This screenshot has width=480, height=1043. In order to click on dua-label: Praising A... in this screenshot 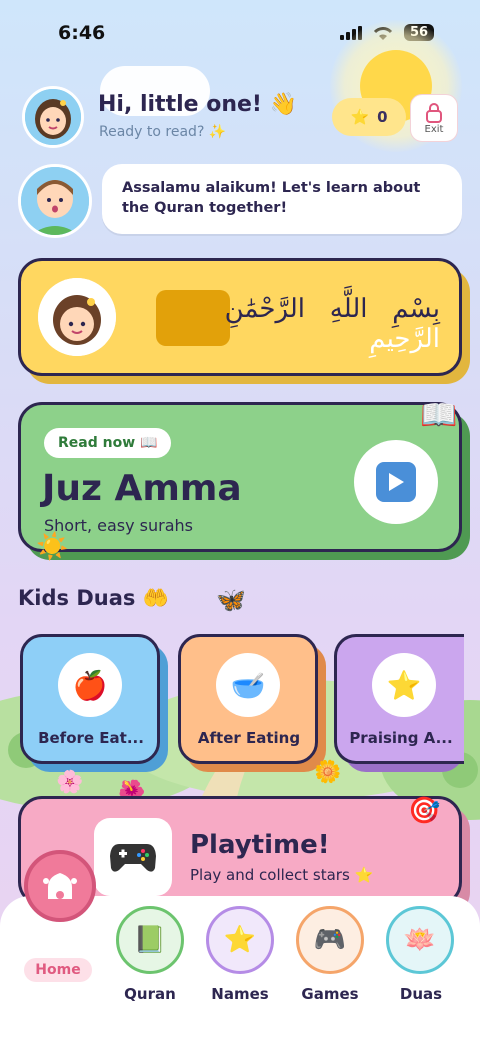, I will do `click(401, 738)`.